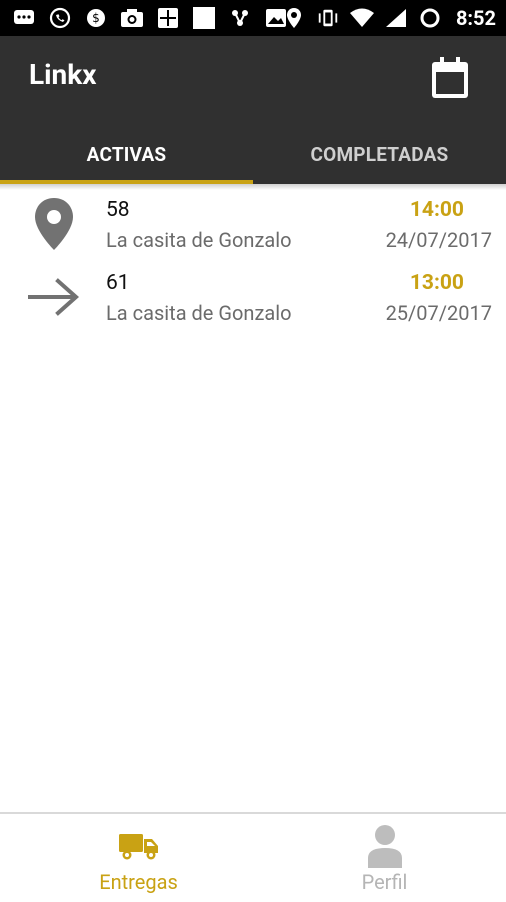  I want to click on tab-activas-label: ACTIVAS, so click(126, 154).